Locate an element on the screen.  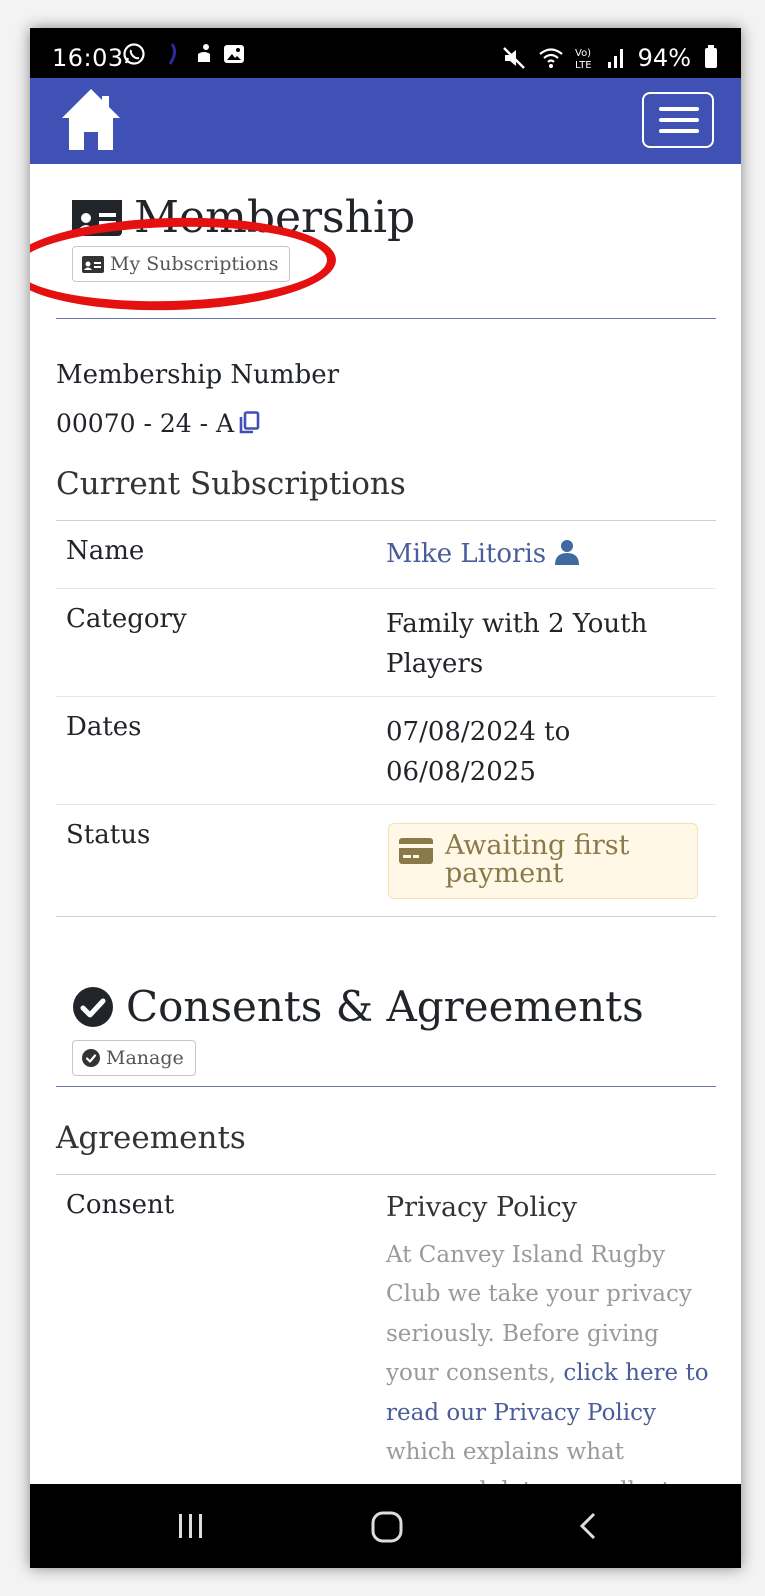
row-label-dates: Dates is located at coordinates (104, 727).